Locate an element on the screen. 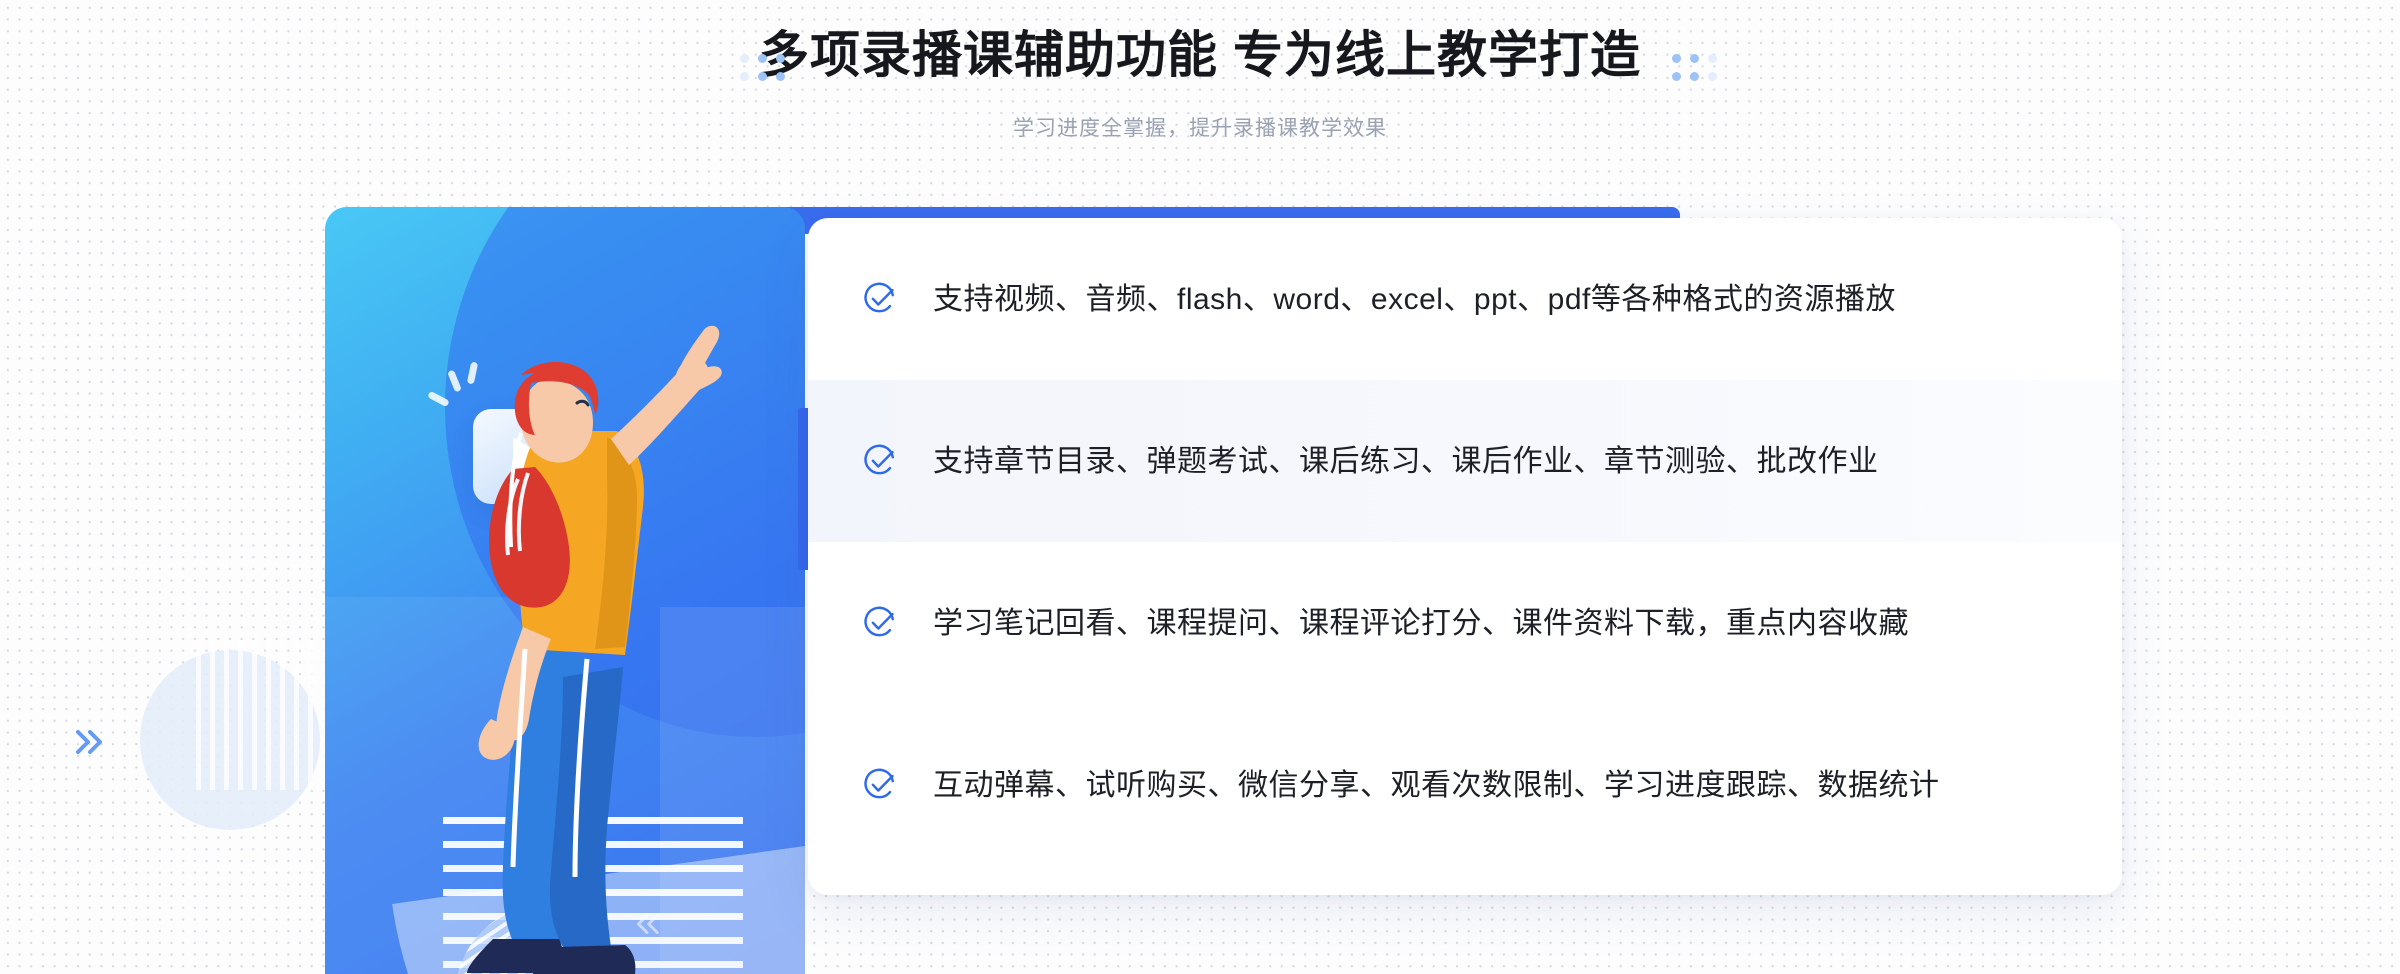 This screenshot has width=2400, height=974. page-subtitle: 学习进度全掌握，提升录播课教学效果 is located at coordinates (1200, 128).